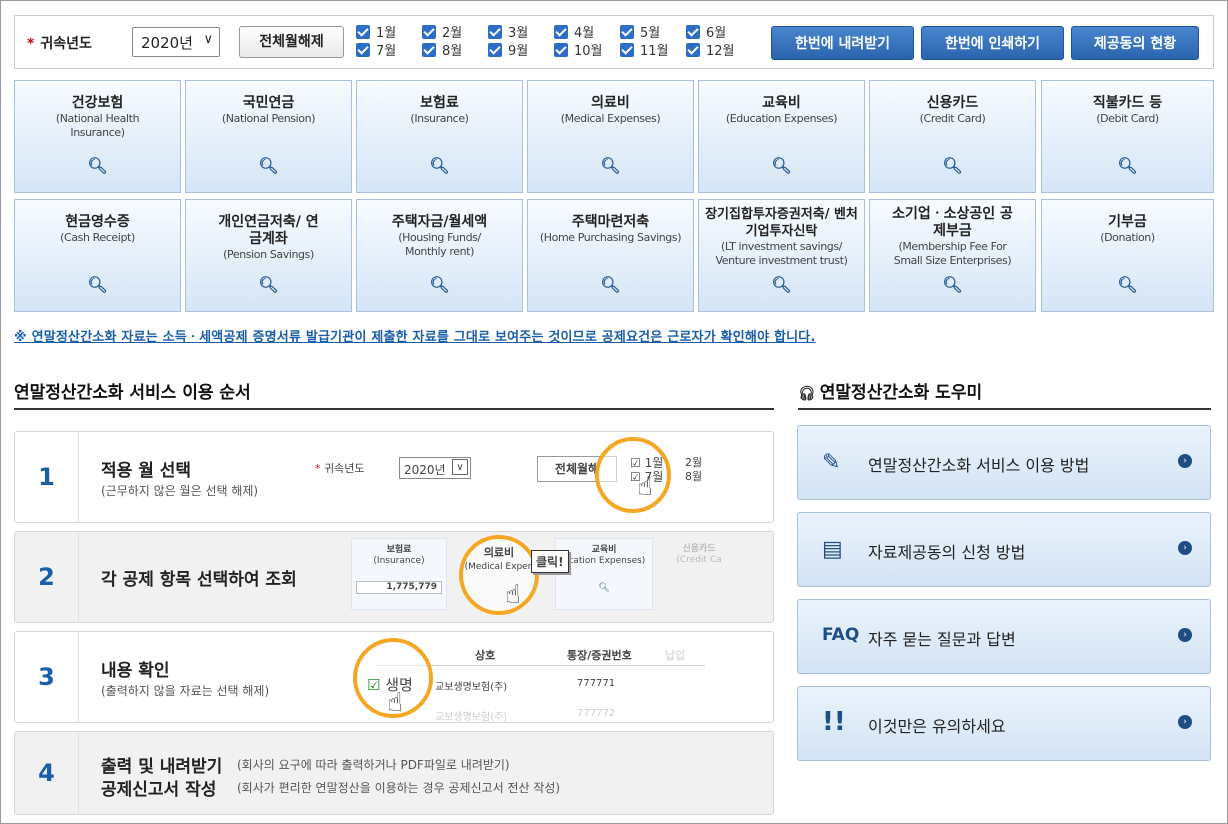 This screenshot has width=1228, height=824. Describe the element at coordinates (644, 51) in the screenshot. I see `month-checkbox: 11월` at that location.